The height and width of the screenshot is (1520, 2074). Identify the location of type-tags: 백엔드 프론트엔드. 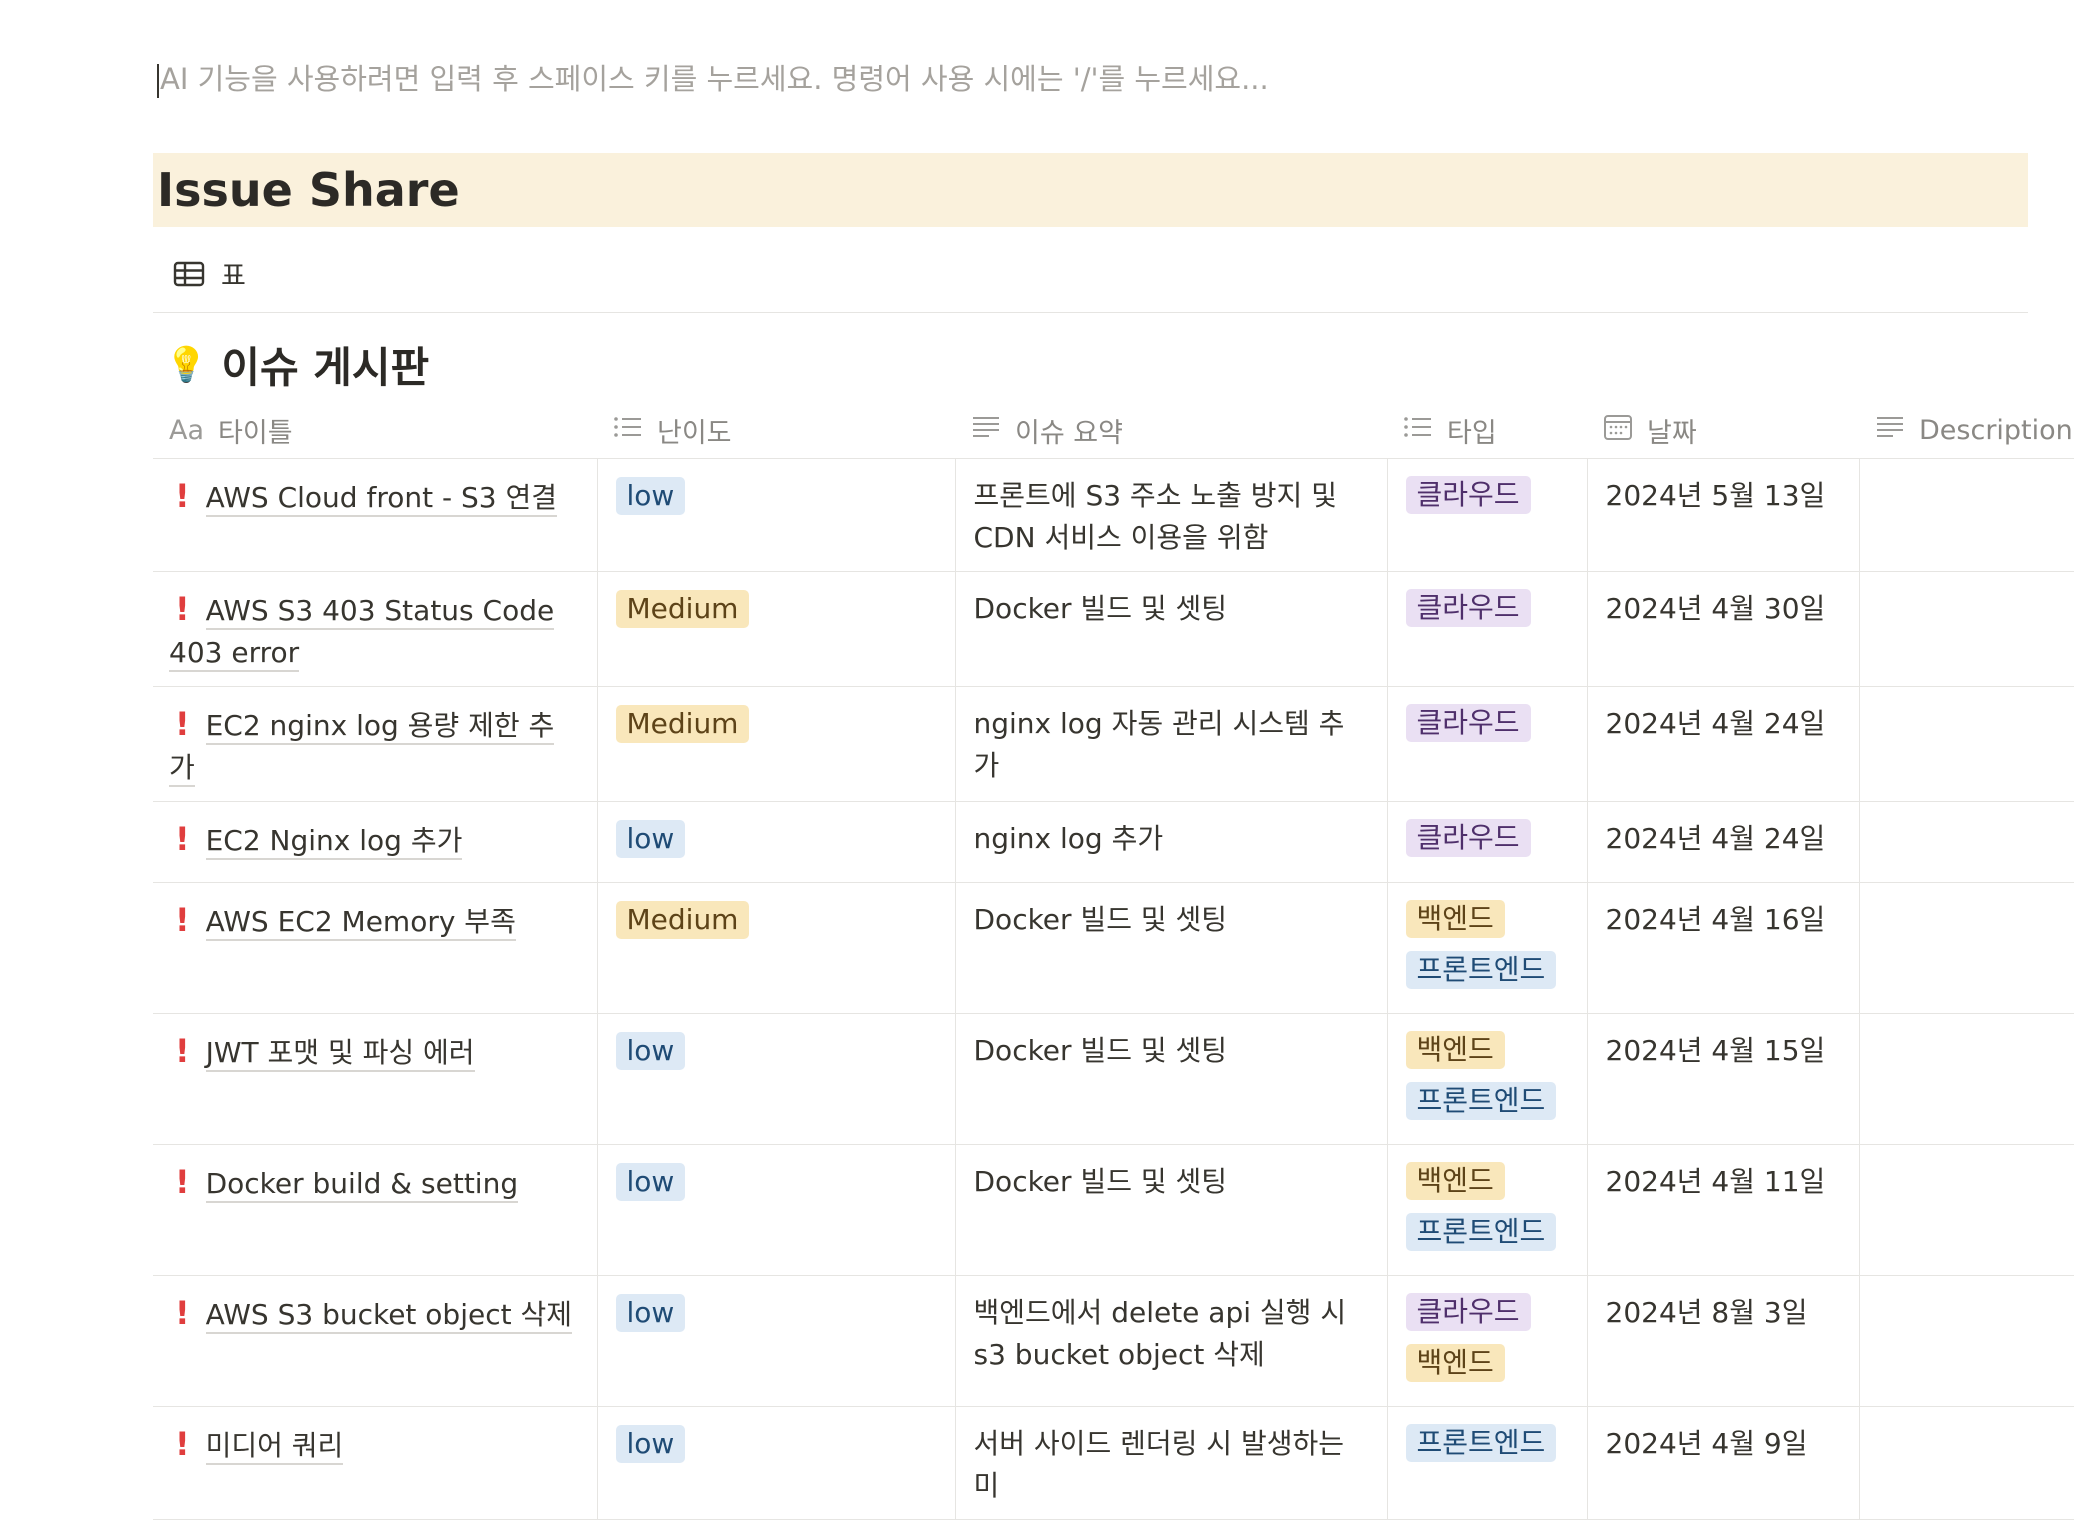
(1487, 950).